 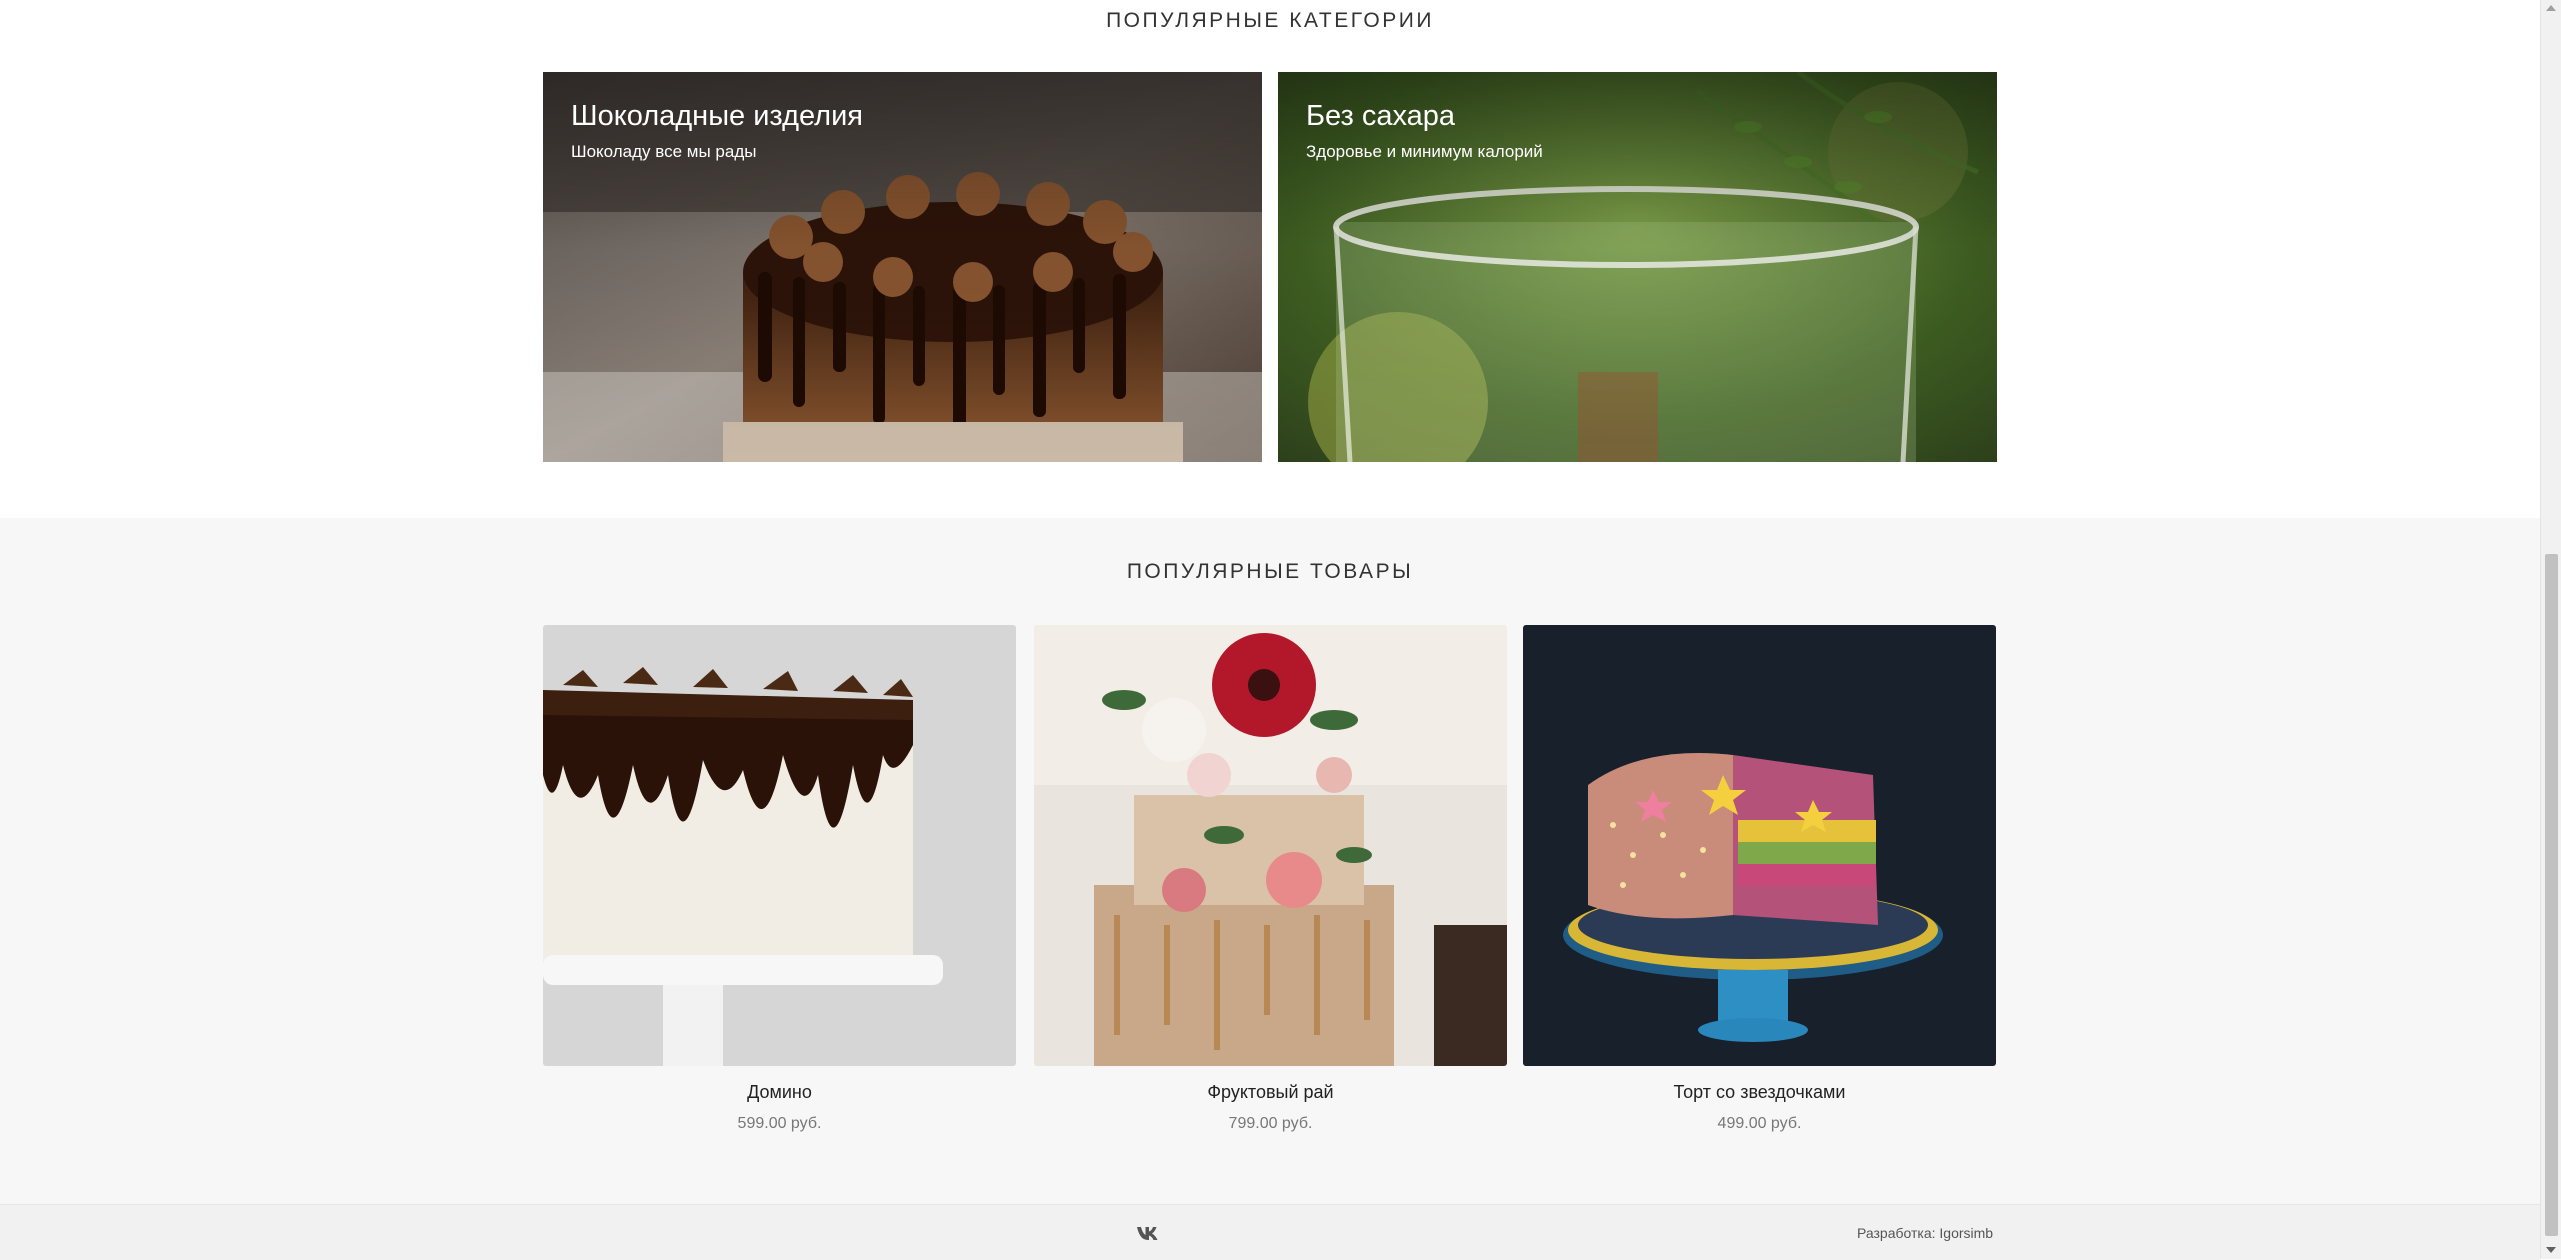 I want to click on product-image-star-cake, so click(x=1759, y=845).